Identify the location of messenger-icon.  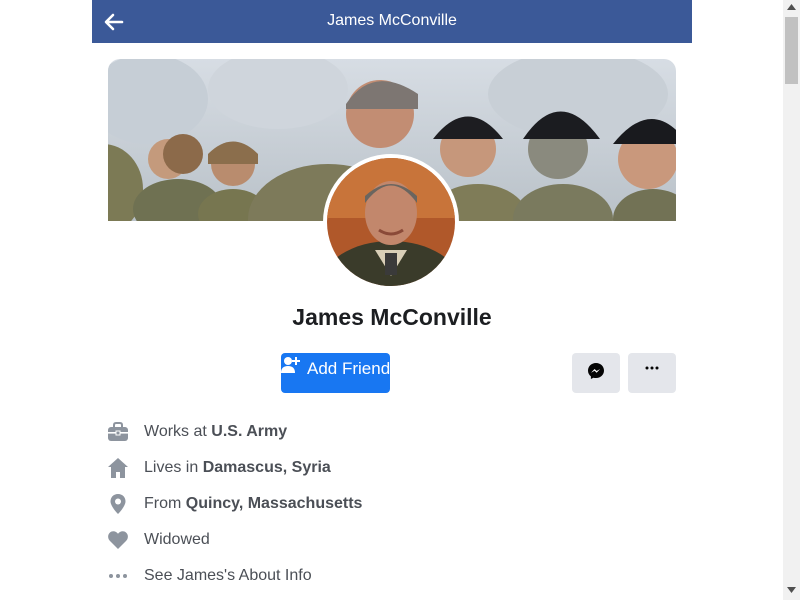
(596, 371).